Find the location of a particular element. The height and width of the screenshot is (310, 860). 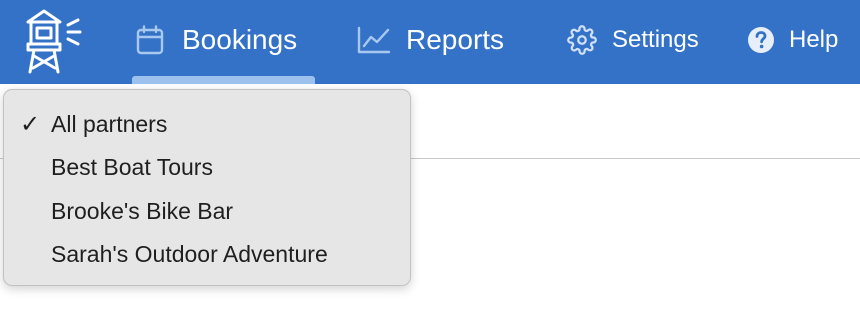

menu-item-all-partners: ✓ All partners is located at coordinates (207, 124).